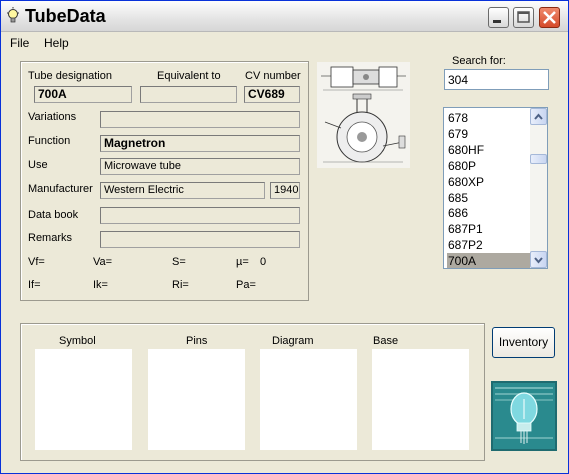 Image resolution: width=569 pixels, height=474 pixels. Describe the element at coordinates (13, 15) in the screenshot. I see `bulb-icon` at that location.